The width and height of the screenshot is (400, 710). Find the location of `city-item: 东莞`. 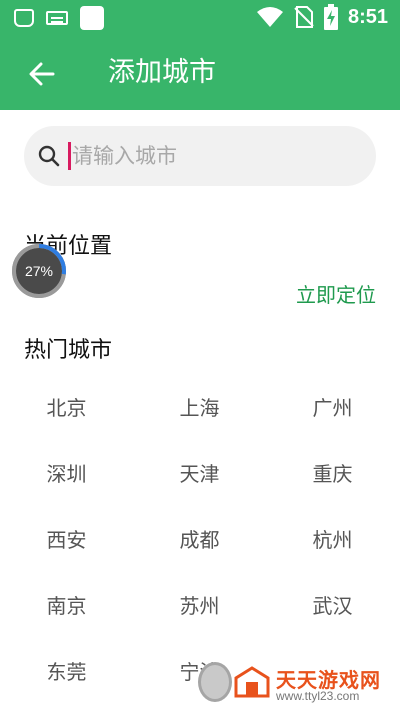

city-item: 东莞 is located at coordinates (66, 672).